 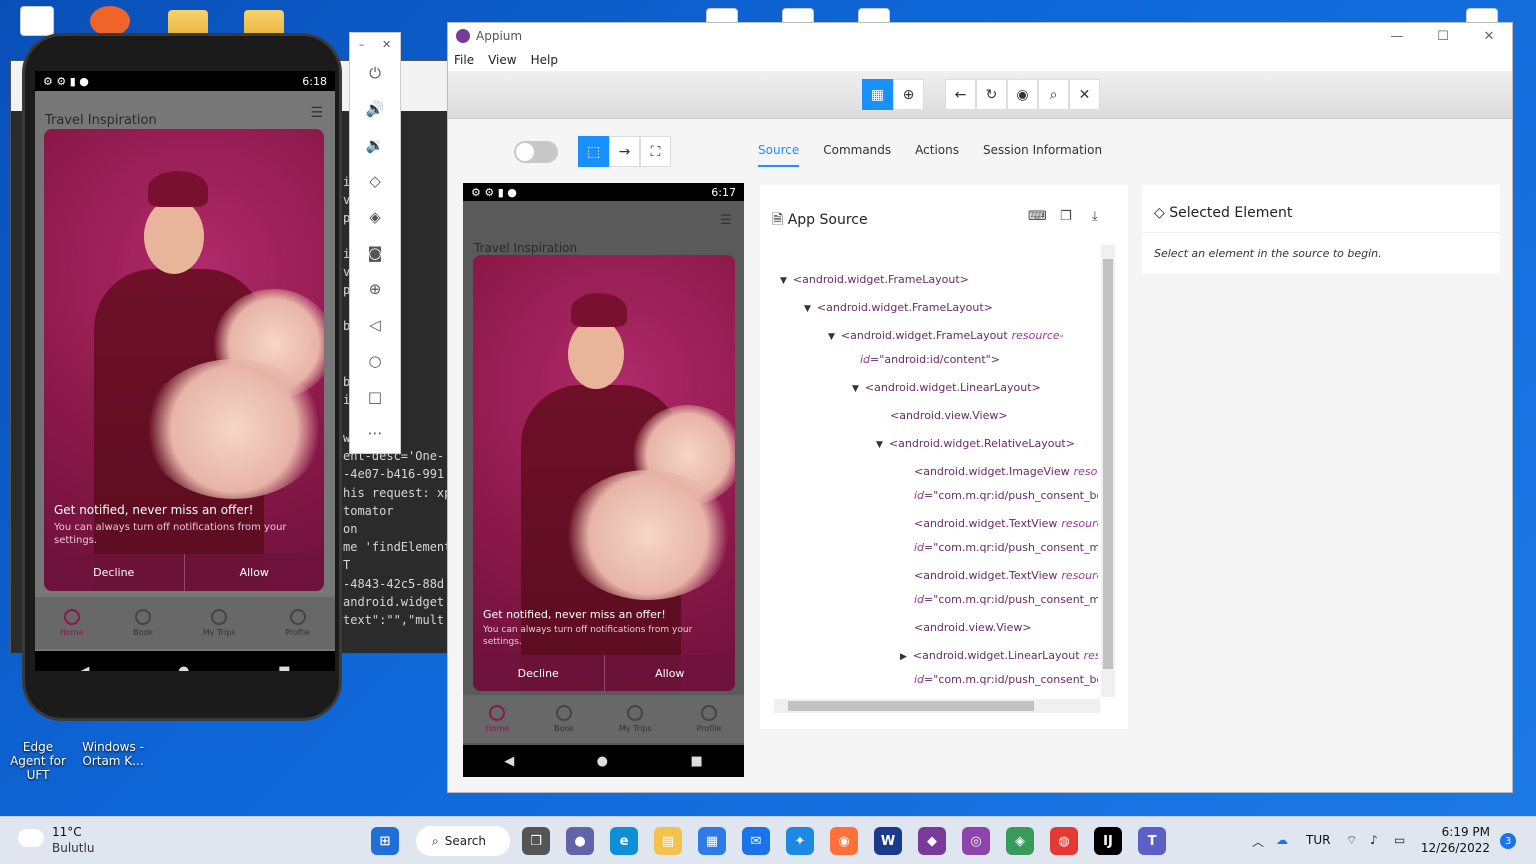 What do you see at coordinates (1443, 36) in the screenshot?
I see `window-maximize-button: ☐` at bounding box center [1443, 36].